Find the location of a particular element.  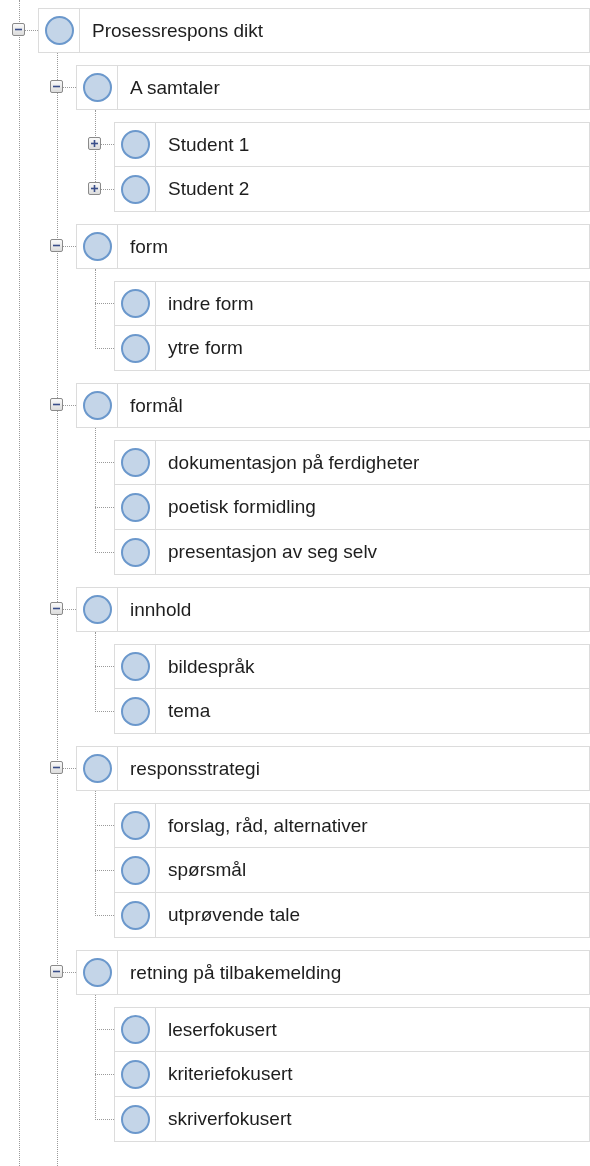

node-label: form is located at coordinates (148, 246).